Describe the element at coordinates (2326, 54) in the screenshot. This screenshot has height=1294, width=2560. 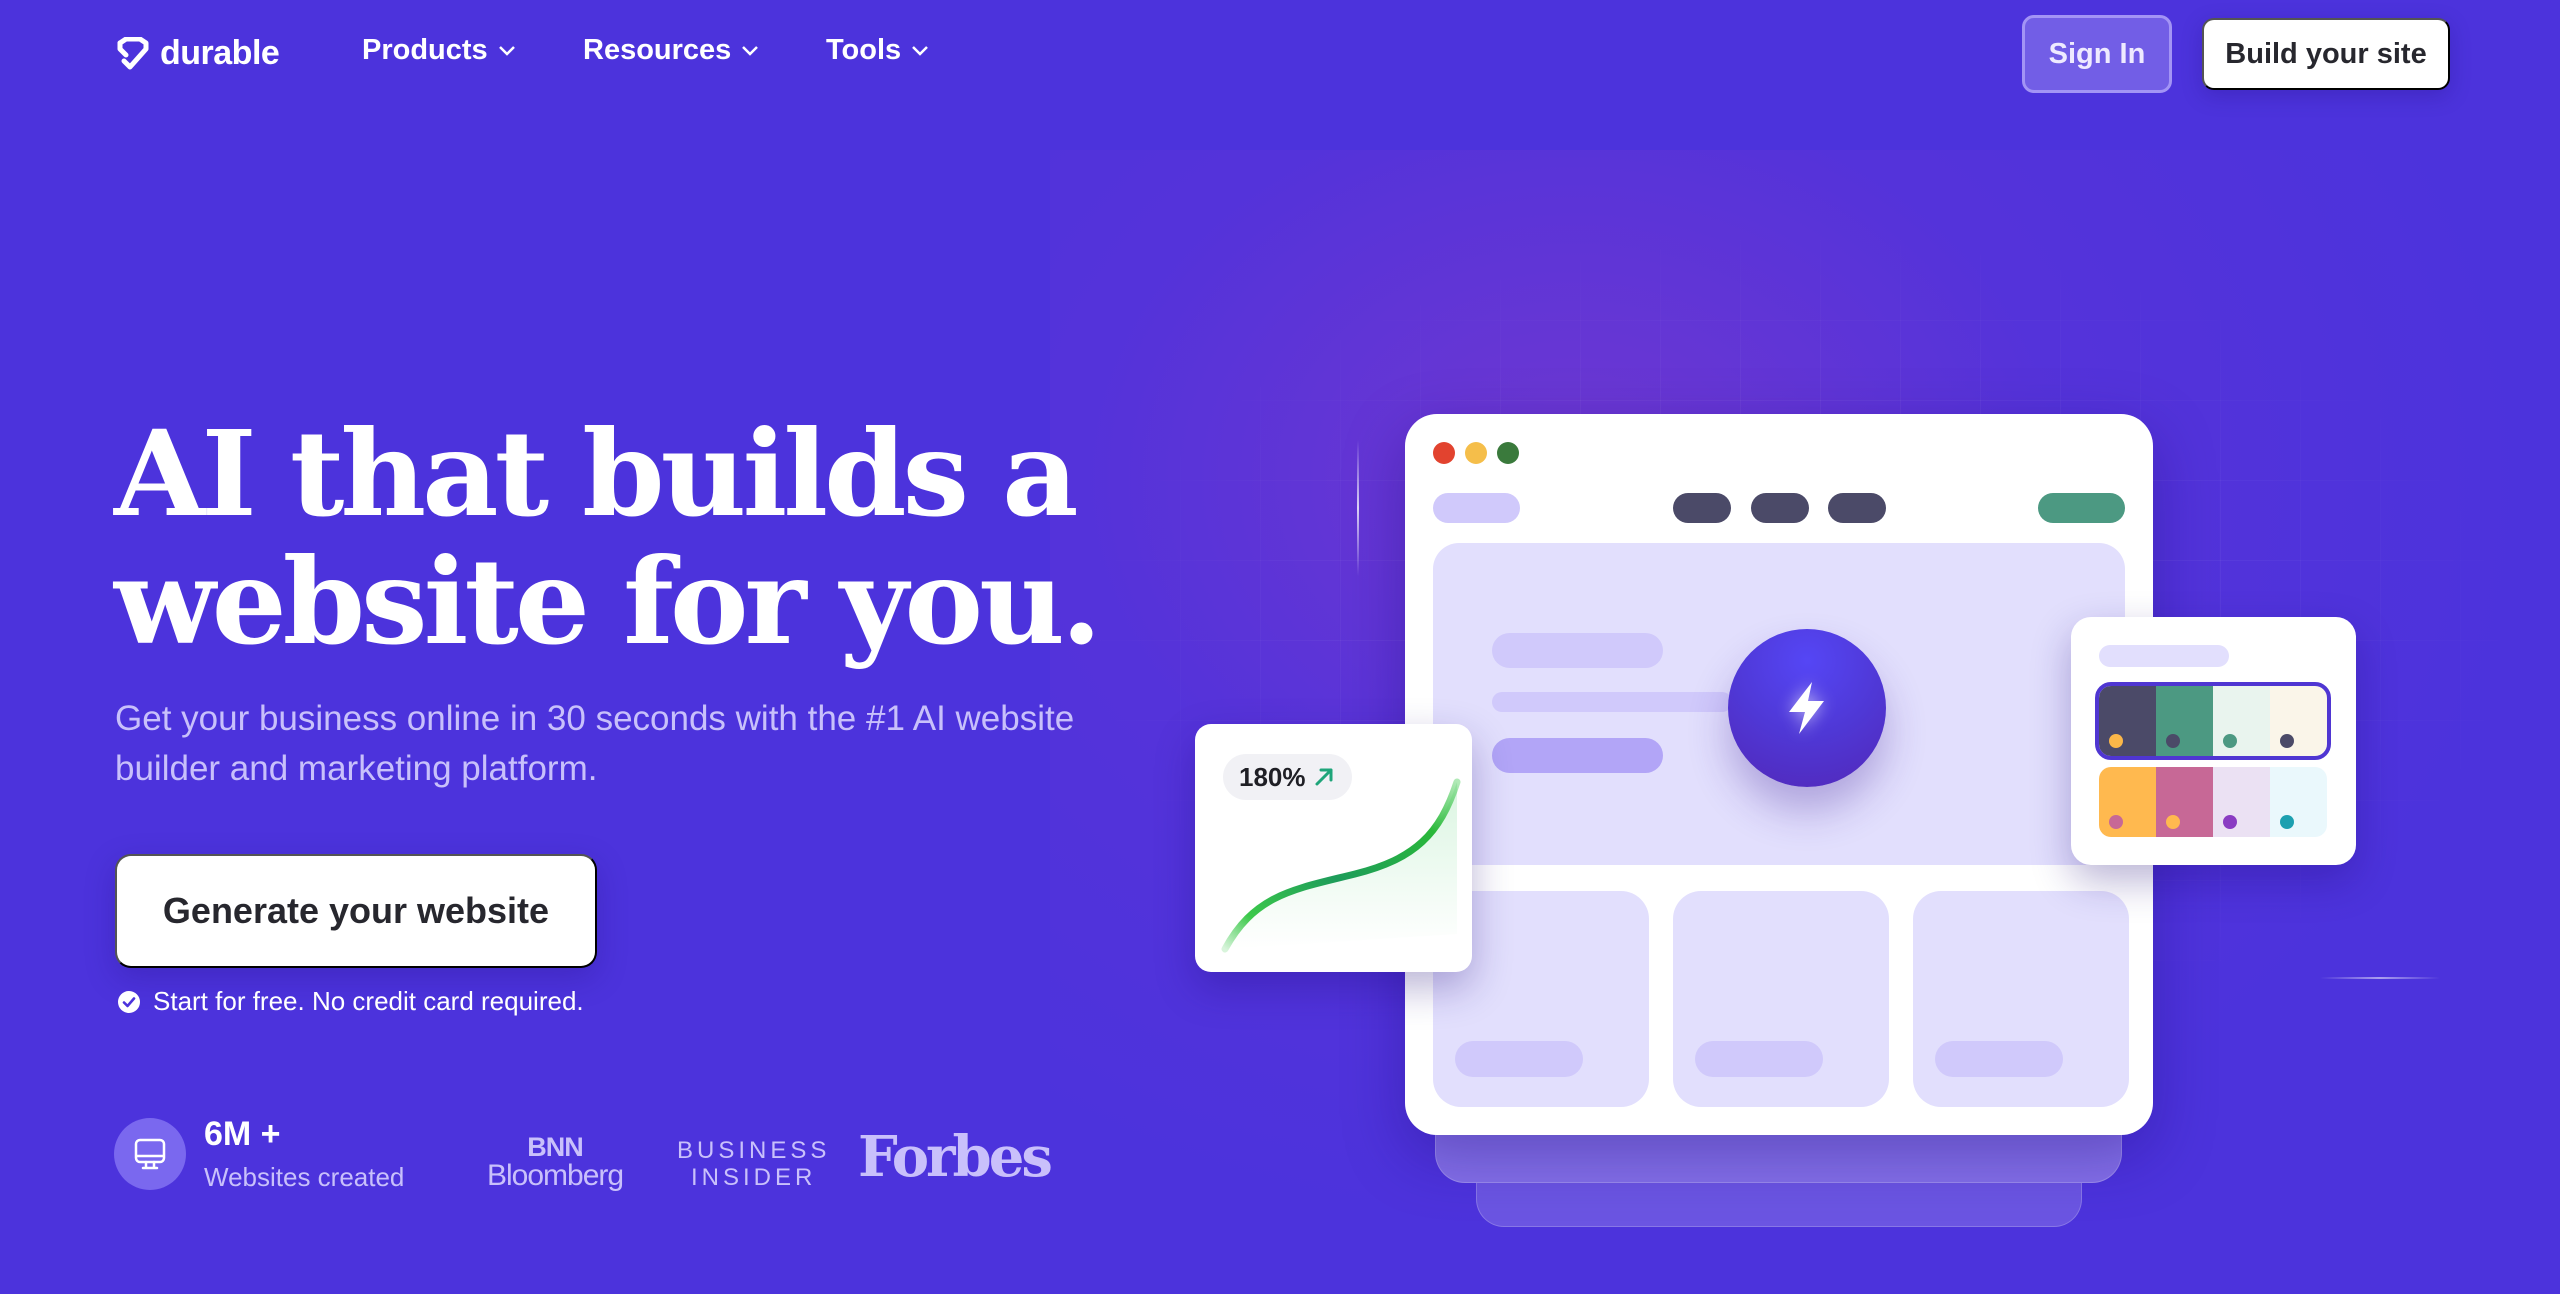
I see `build-your-site-button: Build your site` at that location.